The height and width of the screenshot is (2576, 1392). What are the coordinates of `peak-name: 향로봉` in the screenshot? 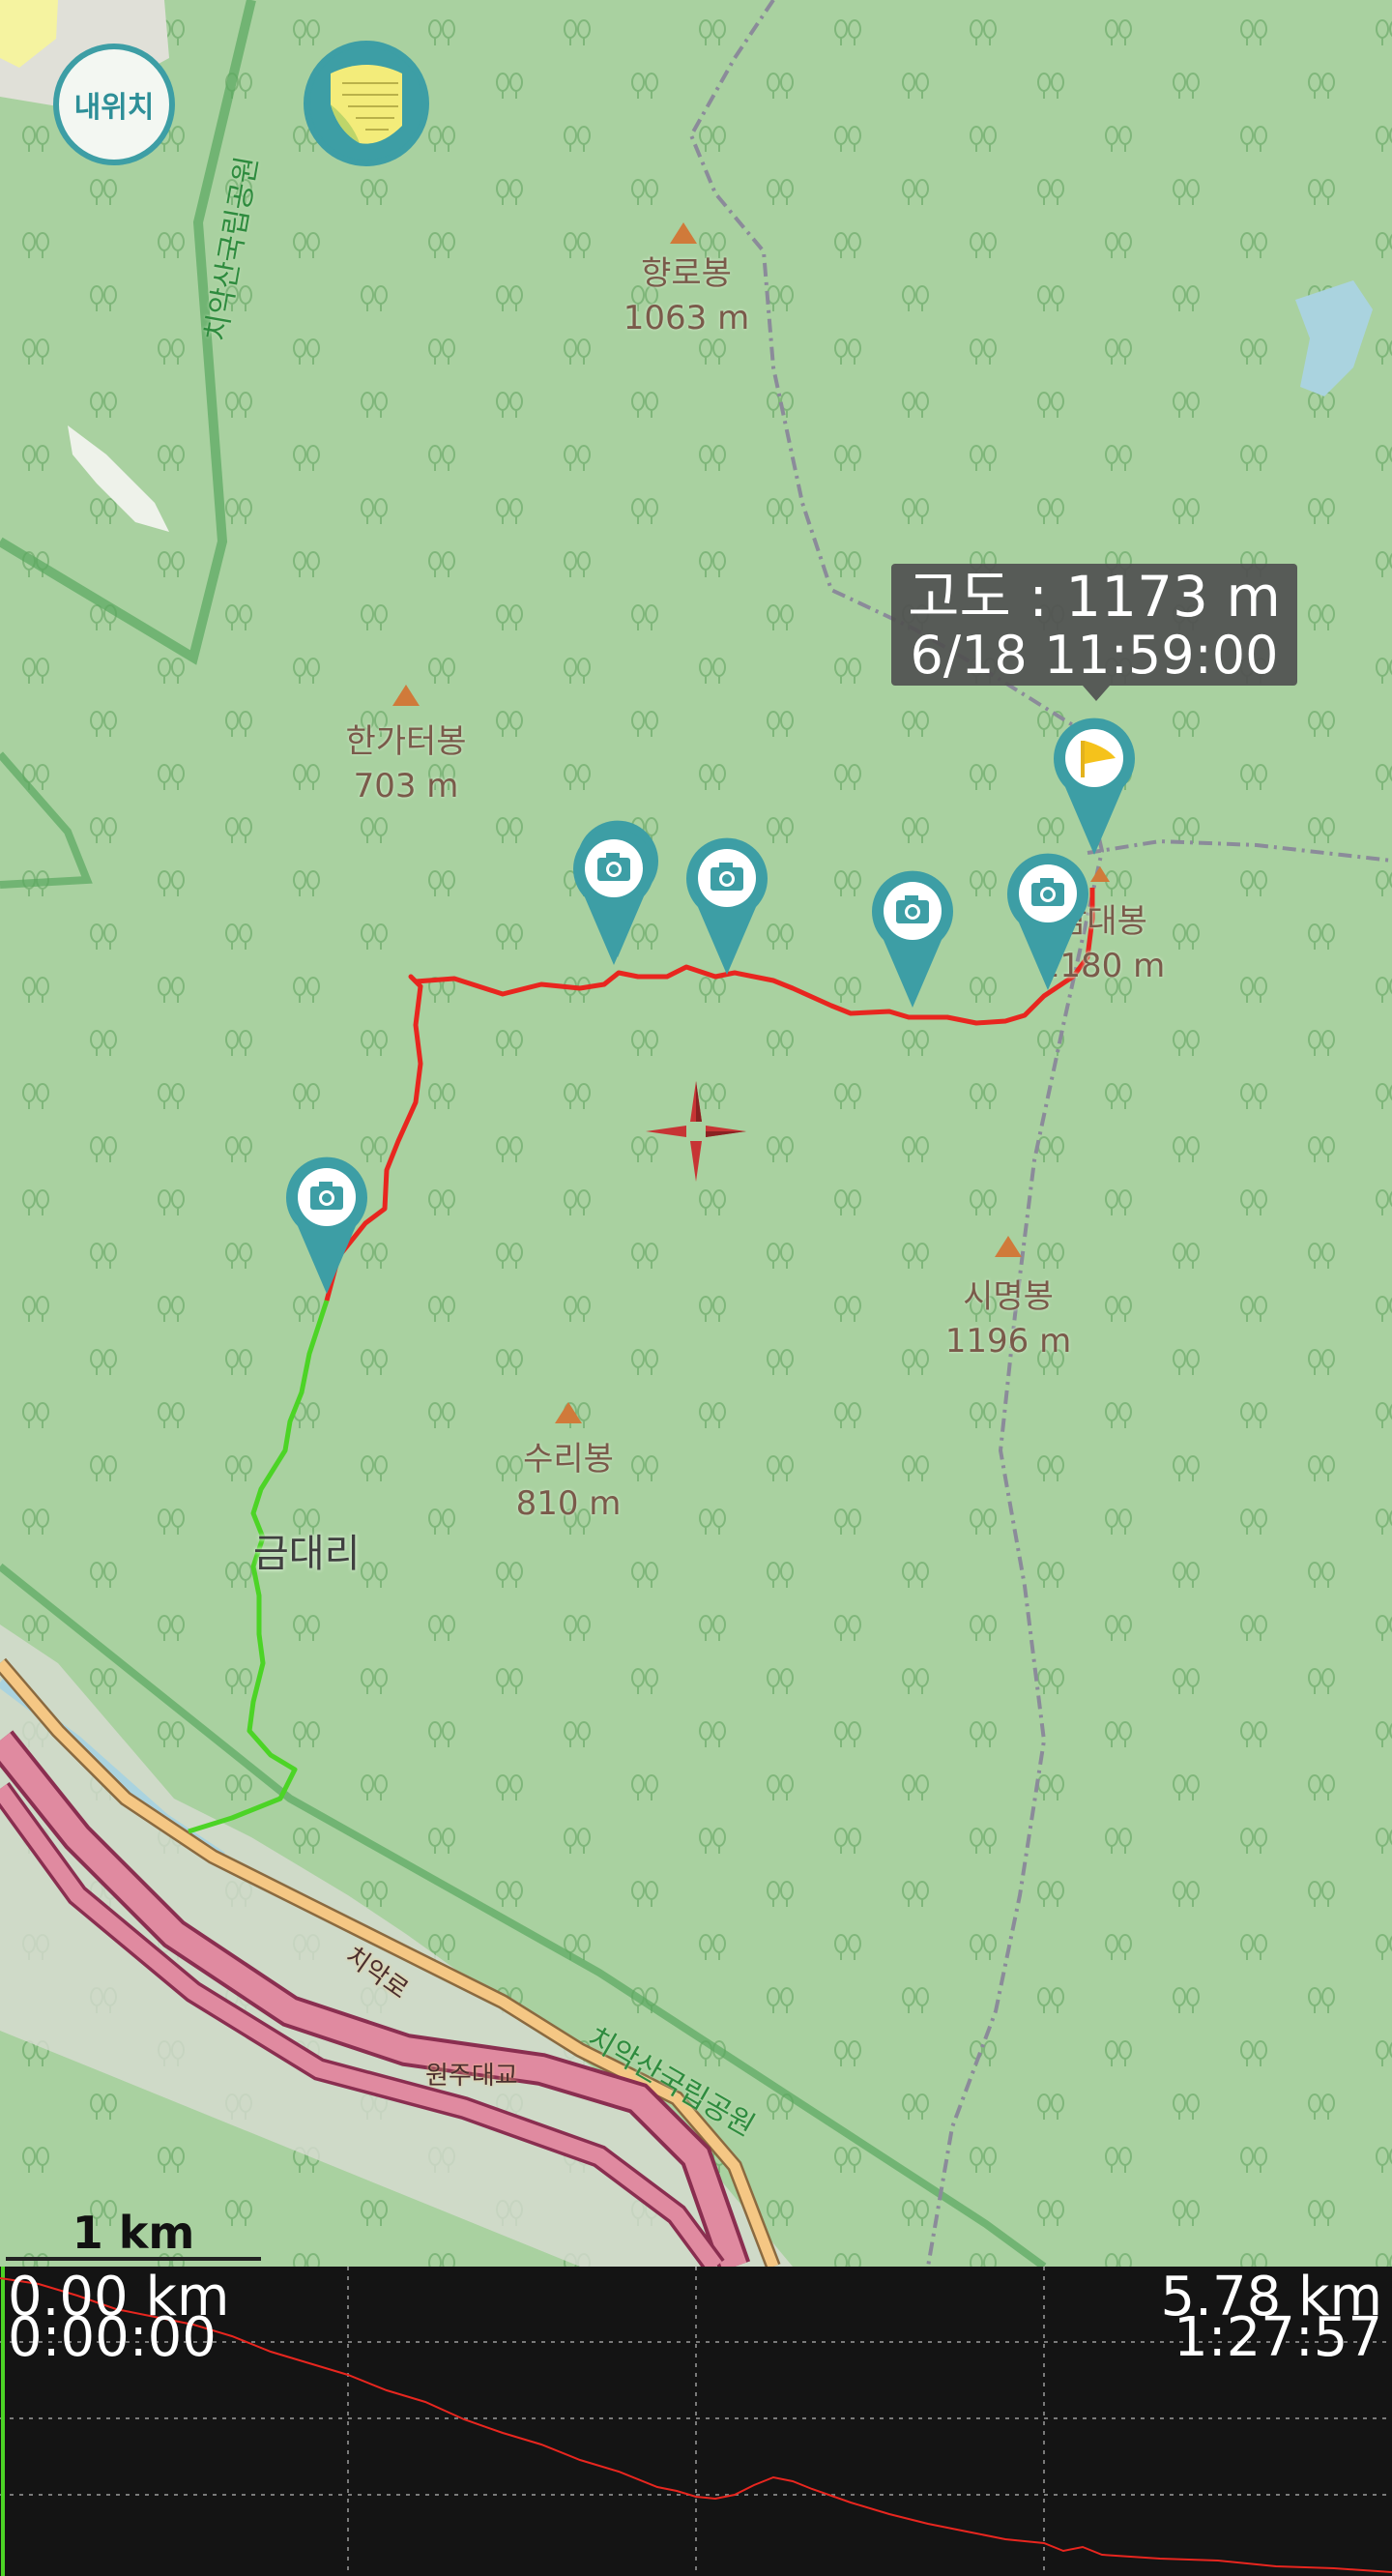 It's located at (686, 273).